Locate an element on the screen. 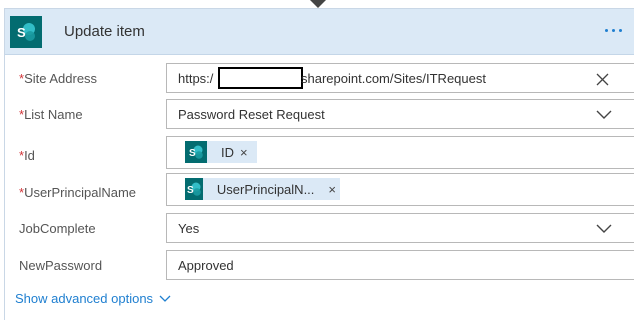  list-name-label: *List Name is located at coordinates (51, 114).